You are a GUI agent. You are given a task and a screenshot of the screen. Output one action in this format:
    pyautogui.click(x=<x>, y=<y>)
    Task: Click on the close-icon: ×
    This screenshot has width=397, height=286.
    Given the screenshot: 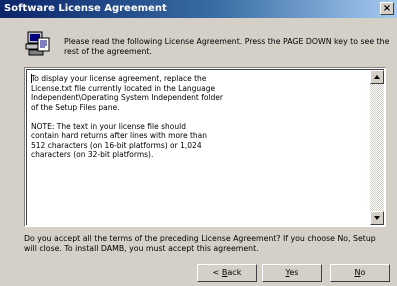 What is the action you would take?
    pyautogui.click(x=387, y=8)
    